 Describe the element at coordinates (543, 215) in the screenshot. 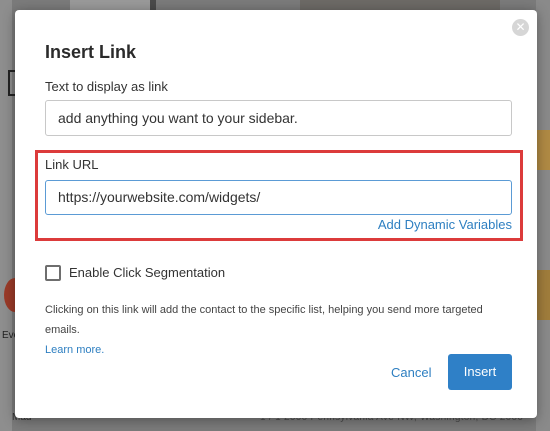

I see `background-right-panel` at that location.